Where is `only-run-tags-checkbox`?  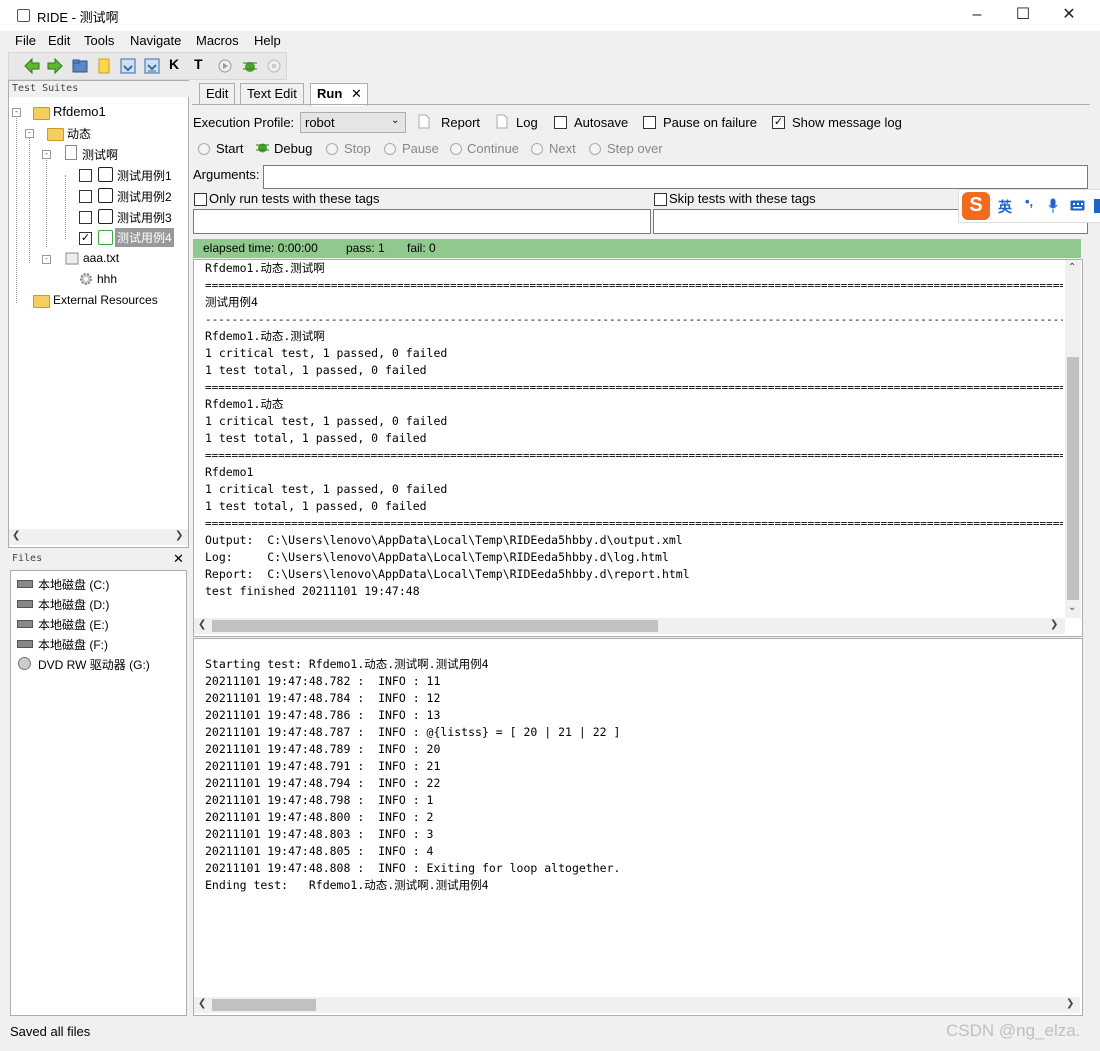 only-run-tags-checkbox is located at coordinates (200, 199).